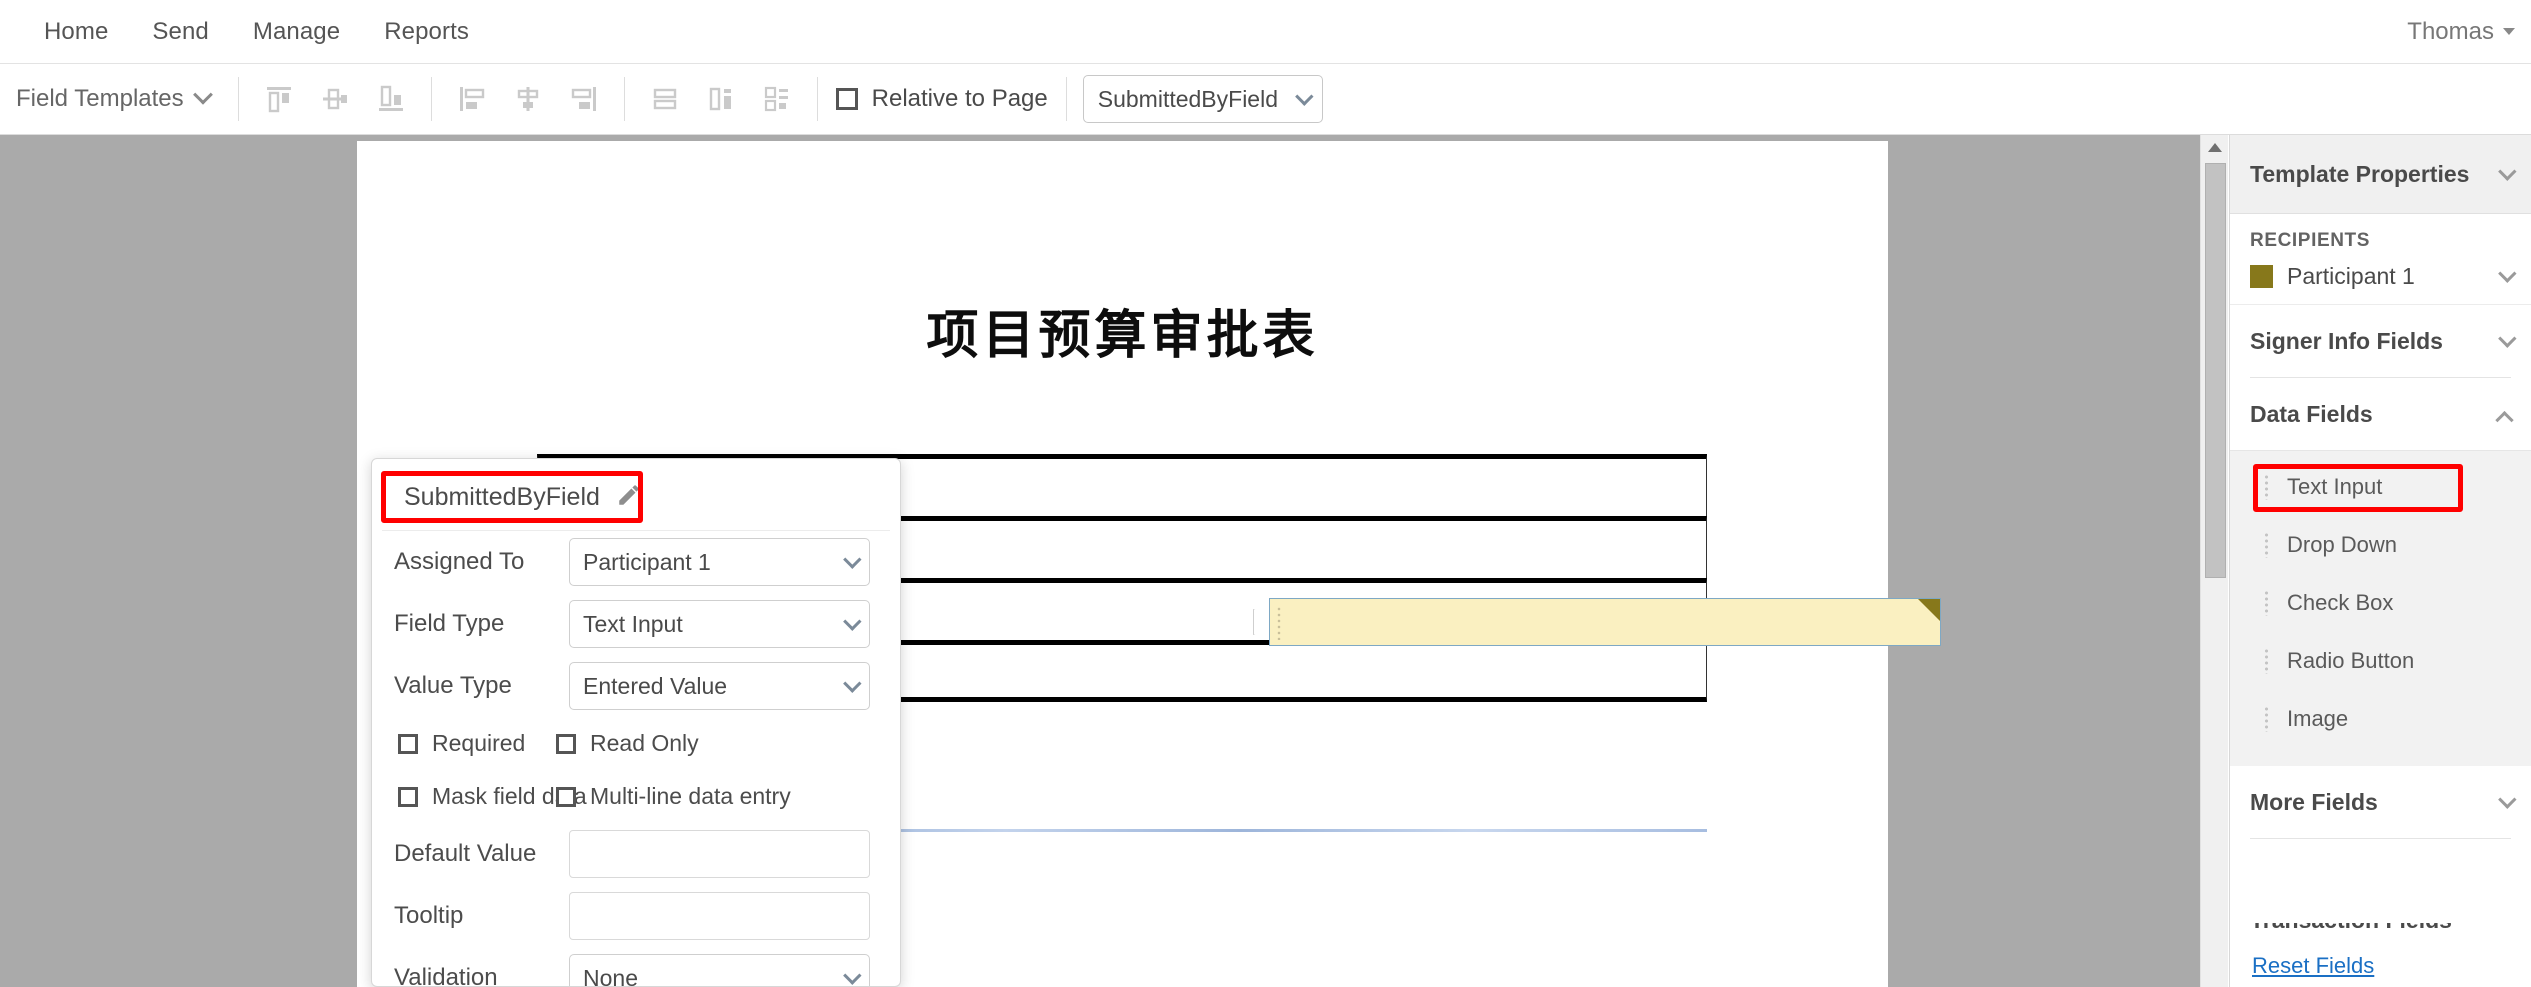  I want to click on recipient-row: Participant 1, so click(2383, 276).